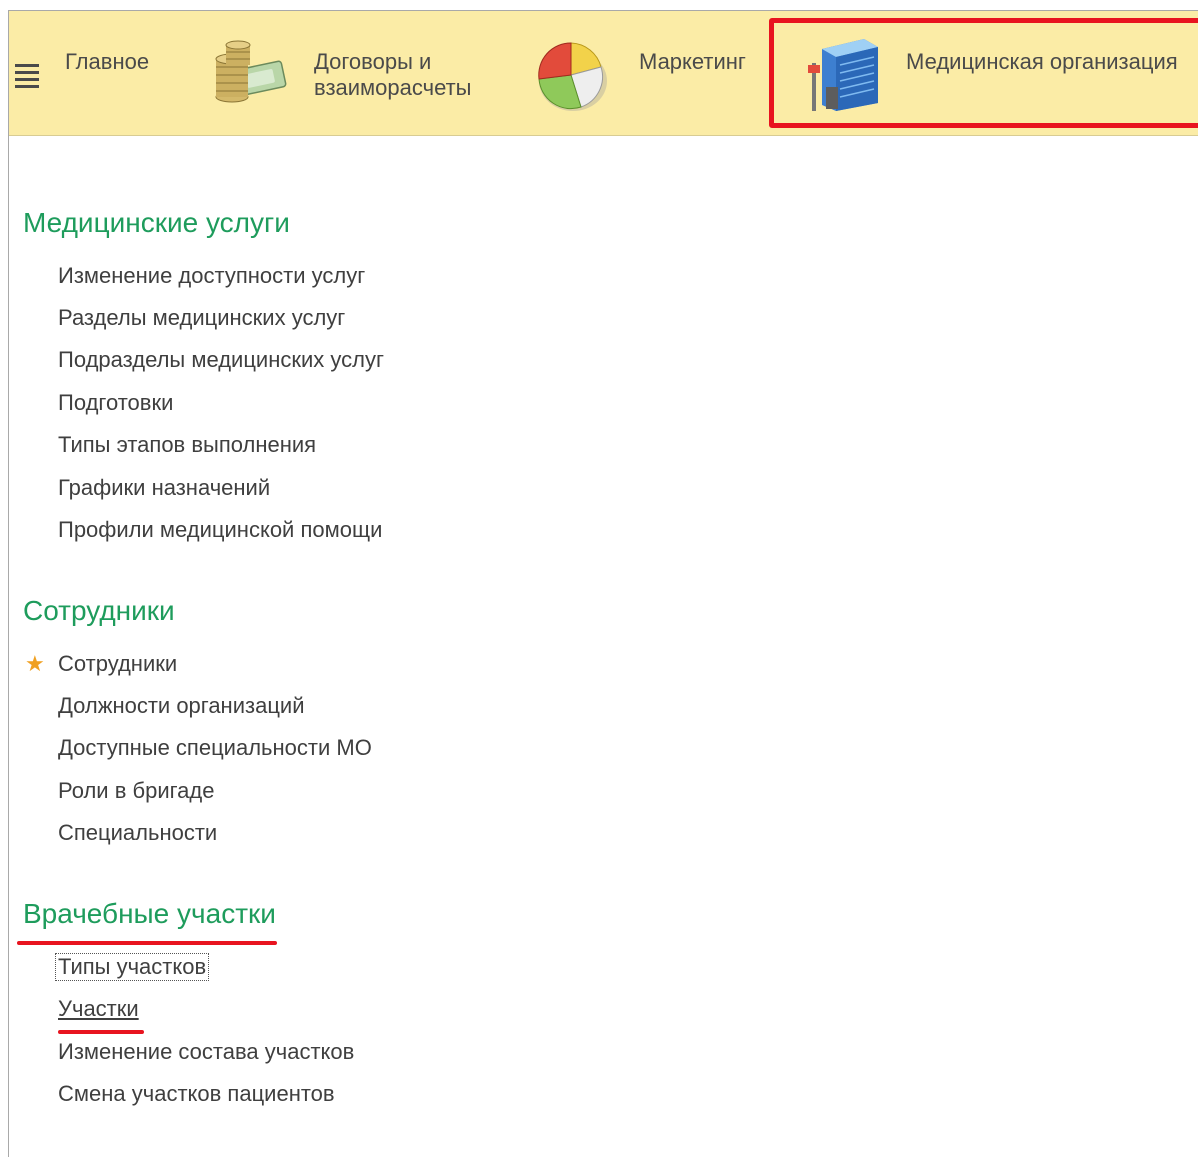  I want to click on link-service-subsections: Подразделы медицинских услуг, so click(221, 360).